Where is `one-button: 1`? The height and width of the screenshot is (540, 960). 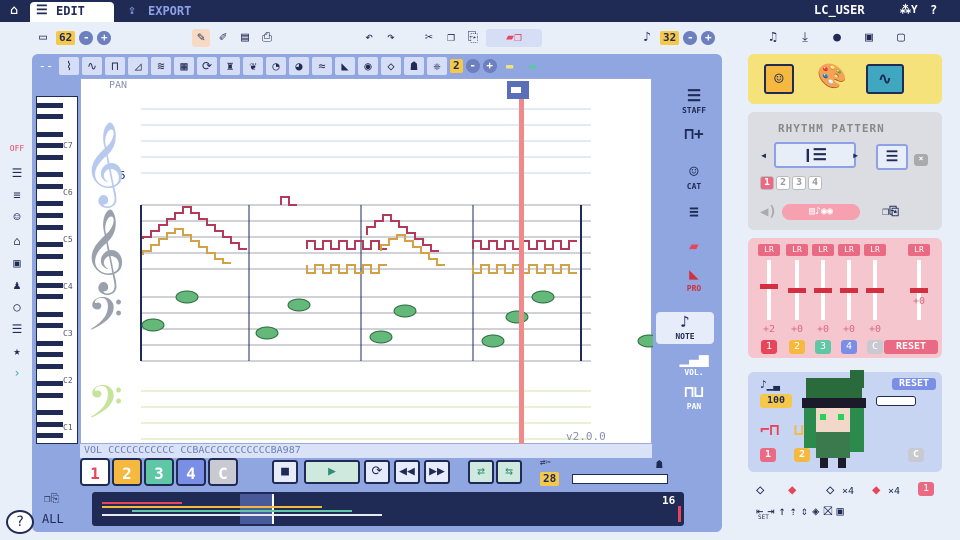 one-button: 1 is located at coordinates (926, 489).